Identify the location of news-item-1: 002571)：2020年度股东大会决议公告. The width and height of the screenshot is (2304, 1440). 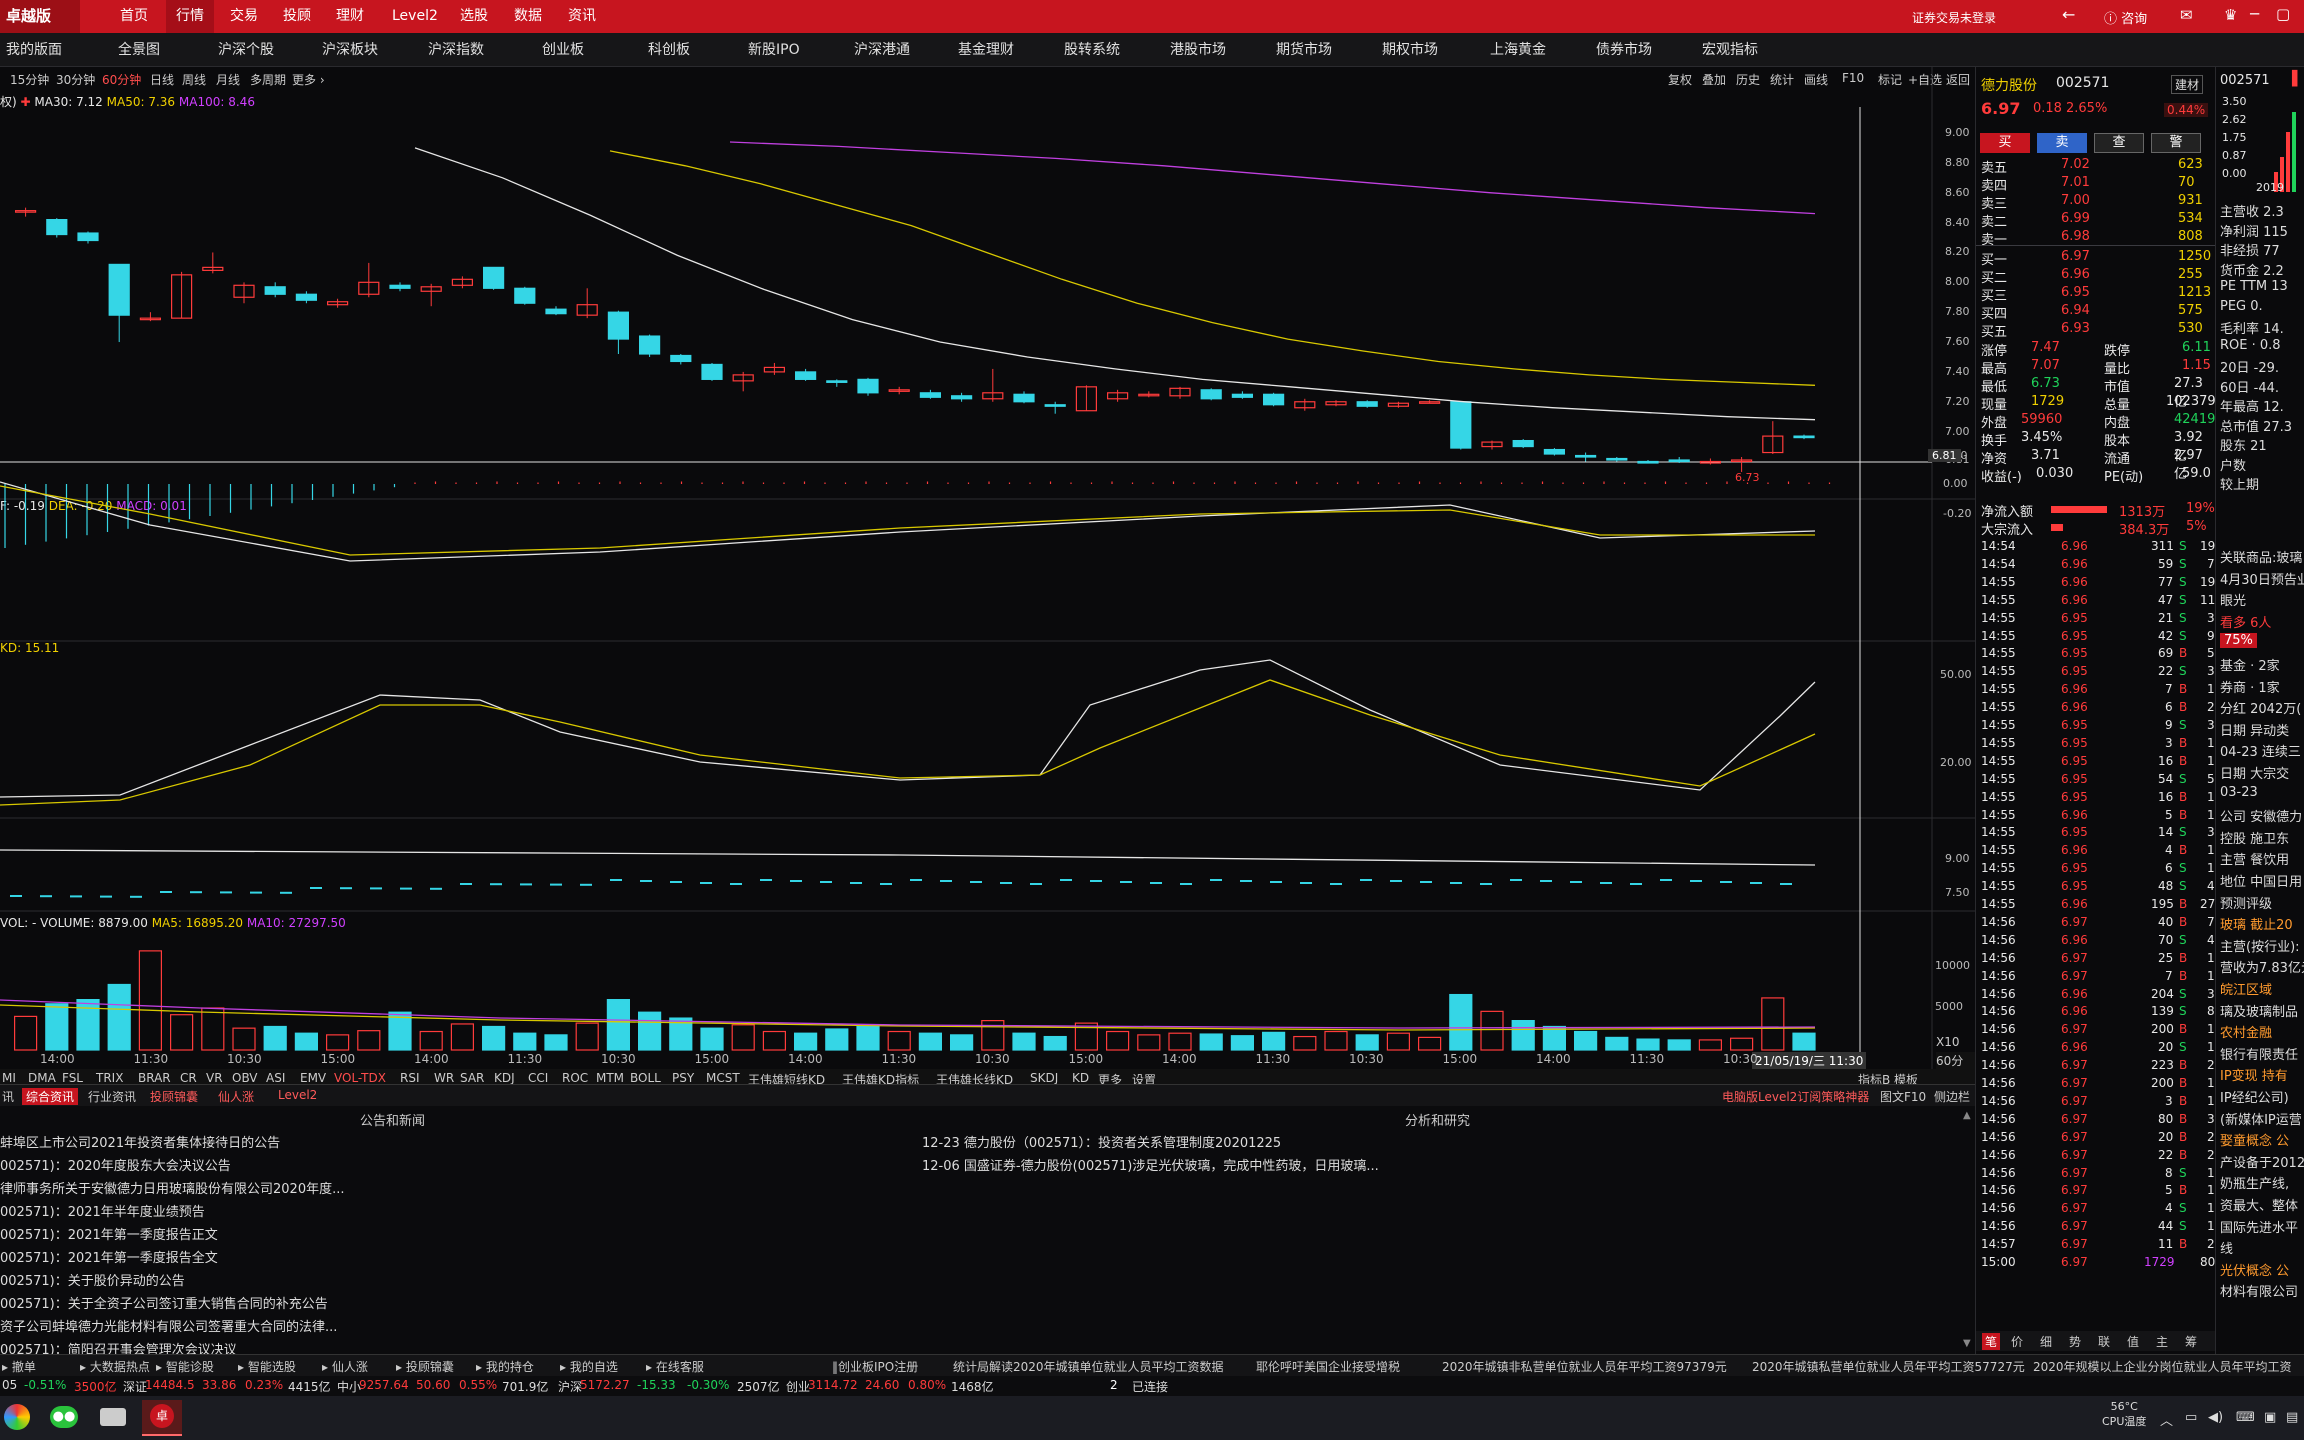
(115, 1164).